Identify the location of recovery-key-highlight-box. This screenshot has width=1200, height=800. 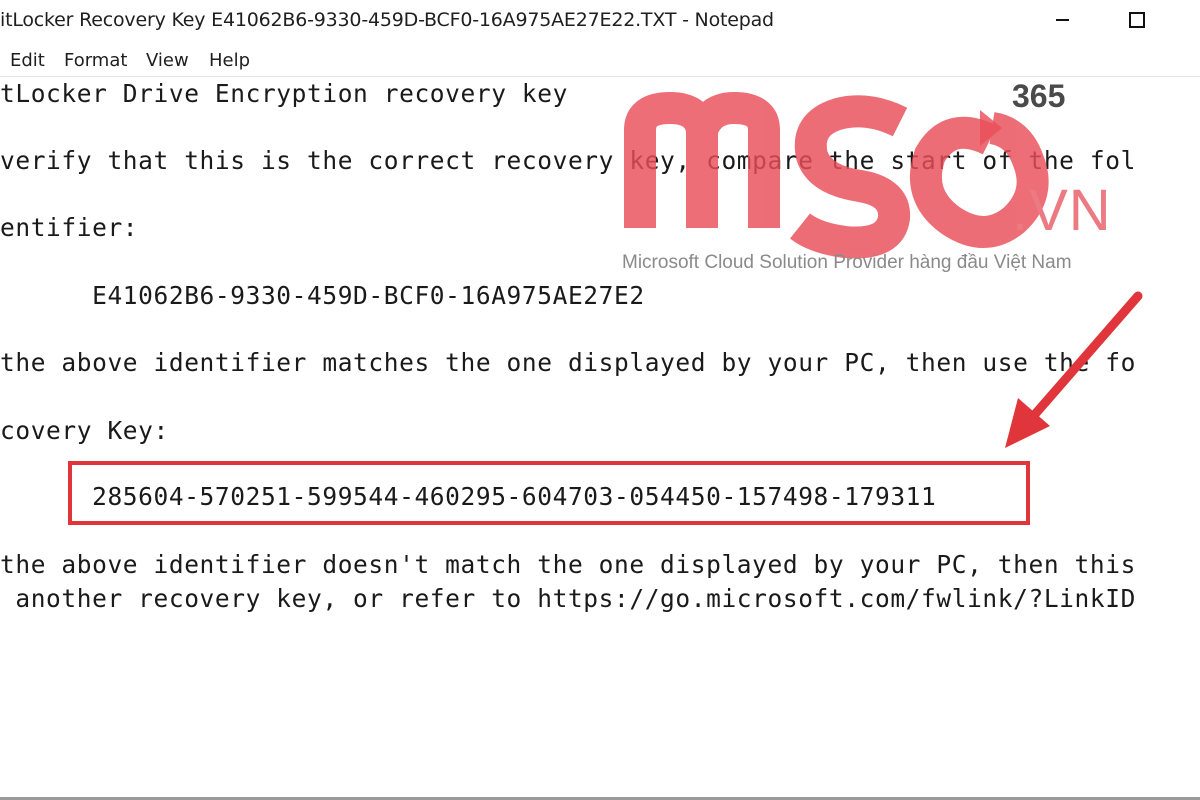
(549, 493).